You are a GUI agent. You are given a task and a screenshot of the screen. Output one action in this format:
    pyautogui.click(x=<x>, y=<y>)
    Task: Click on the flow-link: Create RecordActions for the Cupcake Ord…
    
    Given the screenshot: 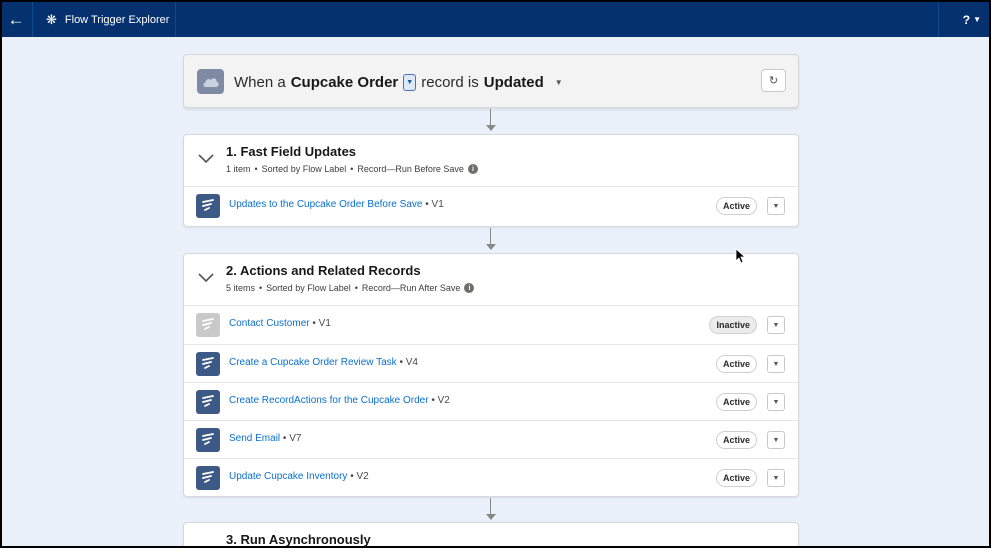 What is the action you would take?
    pyautogui.click(x=329, y=400)
    